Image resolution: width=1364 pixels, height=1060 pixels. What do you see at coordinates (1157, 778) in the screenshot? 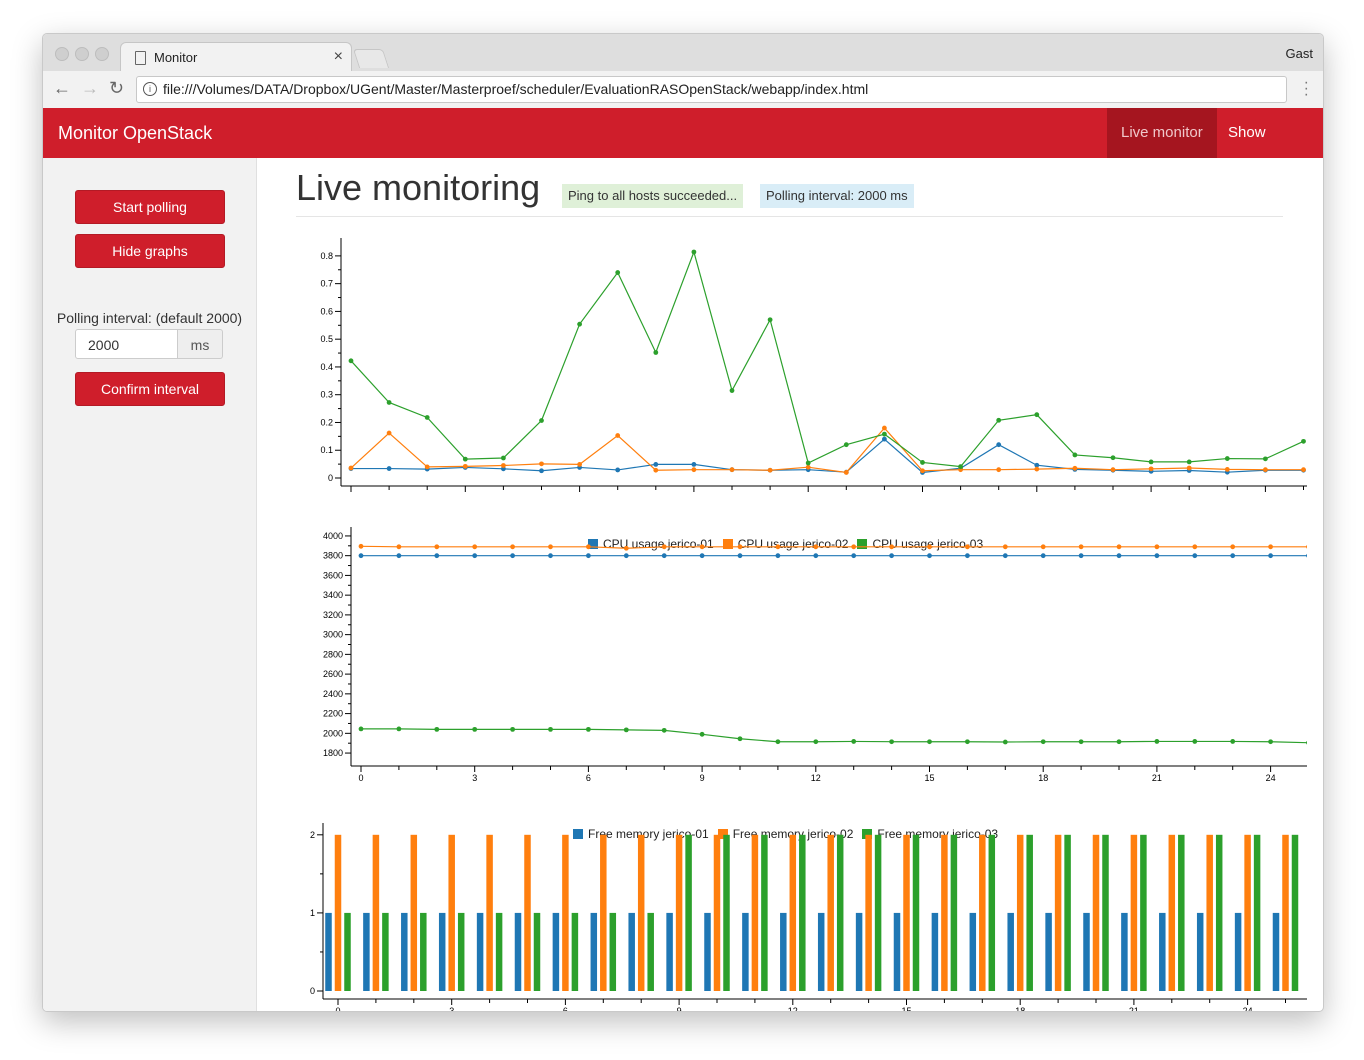
I see `x-tick-label: 21` at bounding box center [1157, 778].